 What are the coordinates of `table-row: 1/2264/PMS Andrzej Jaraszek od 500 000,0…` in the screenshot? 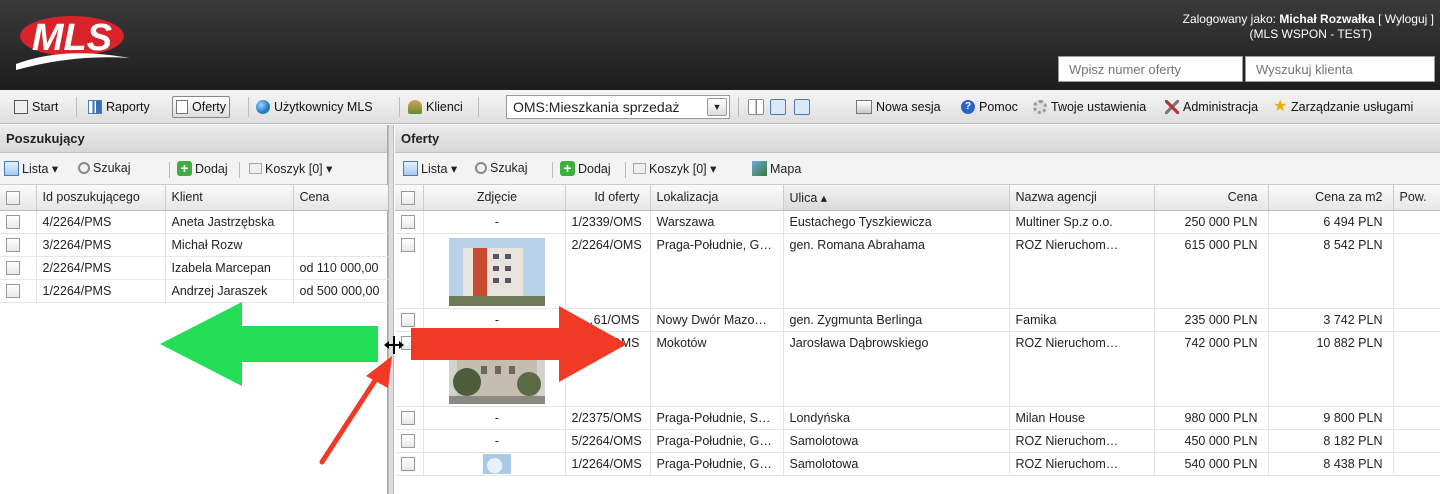 It's located at (194, 291).